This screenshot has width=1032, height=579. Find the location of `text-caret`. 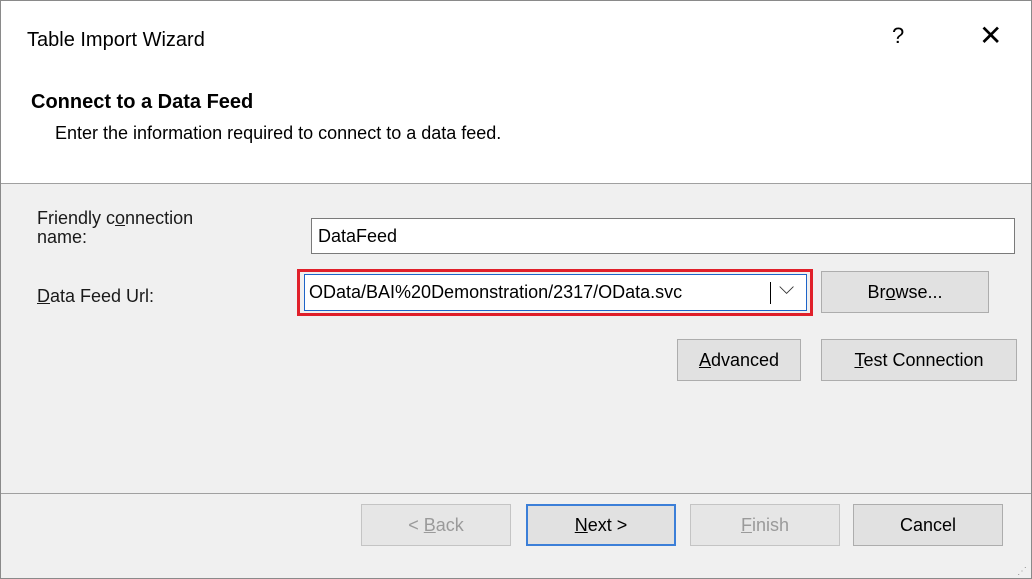

text-caret is located at coordinates (770, 293).